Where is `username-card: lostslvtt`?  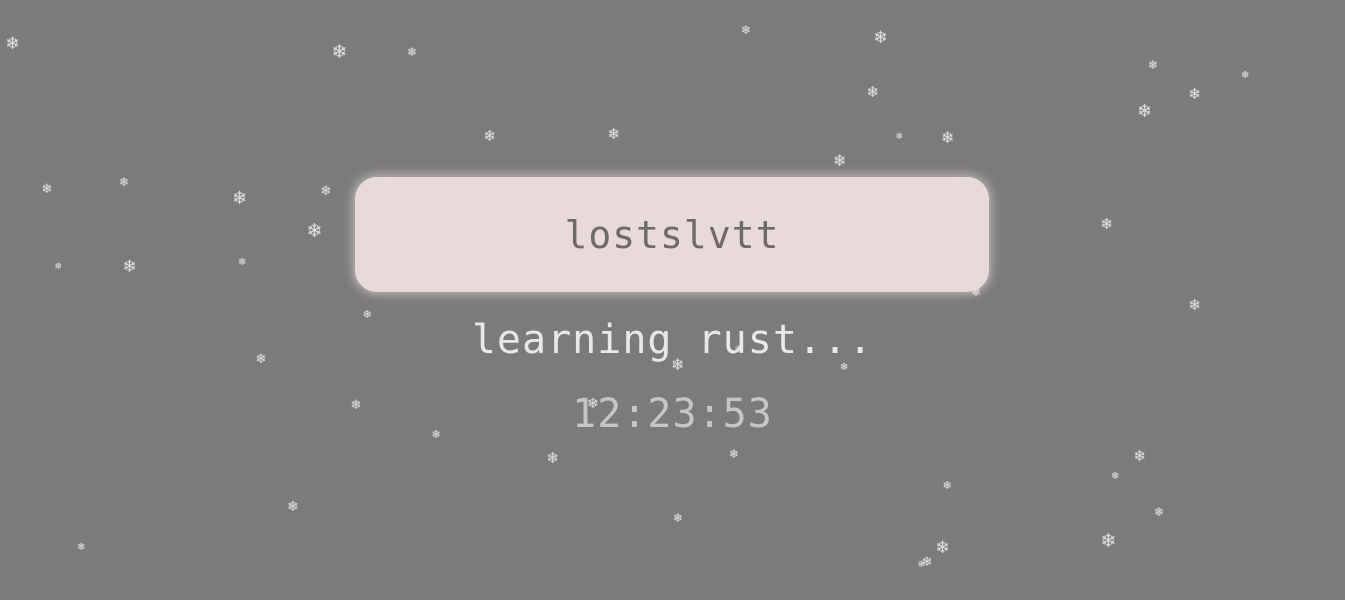
username-card: lostslvtt is located at coordinates (672, 234).